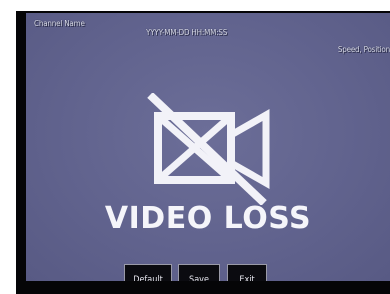  I want to click on video-loss-message: VIDEO LOSS, so click(208, 218).